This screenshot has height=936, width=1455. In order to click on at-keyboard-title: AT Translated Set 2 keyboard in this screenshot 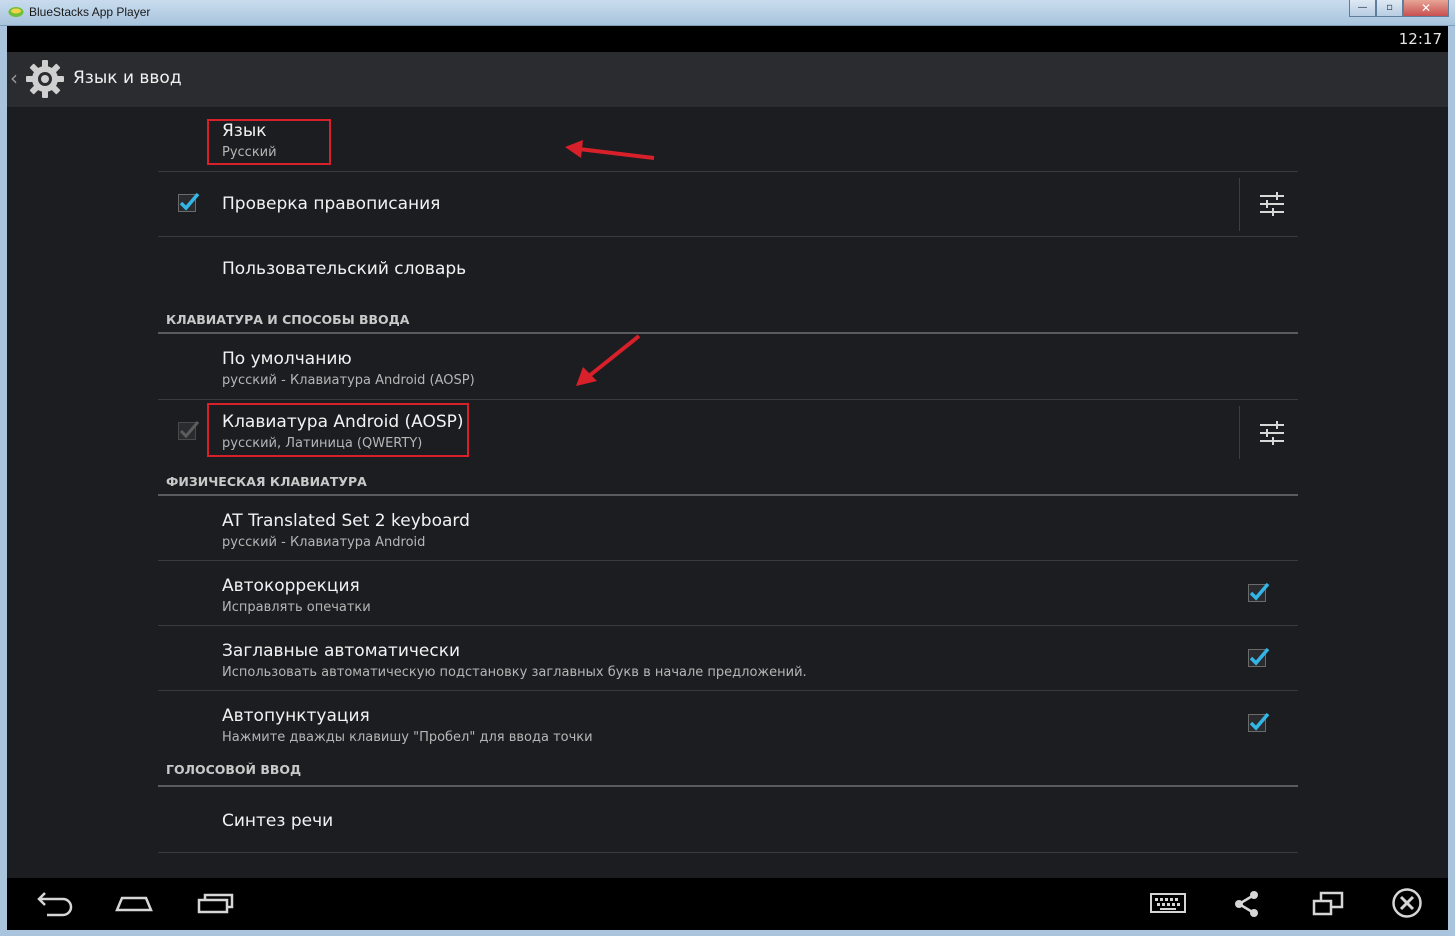, I will do `click(346, 521)`.